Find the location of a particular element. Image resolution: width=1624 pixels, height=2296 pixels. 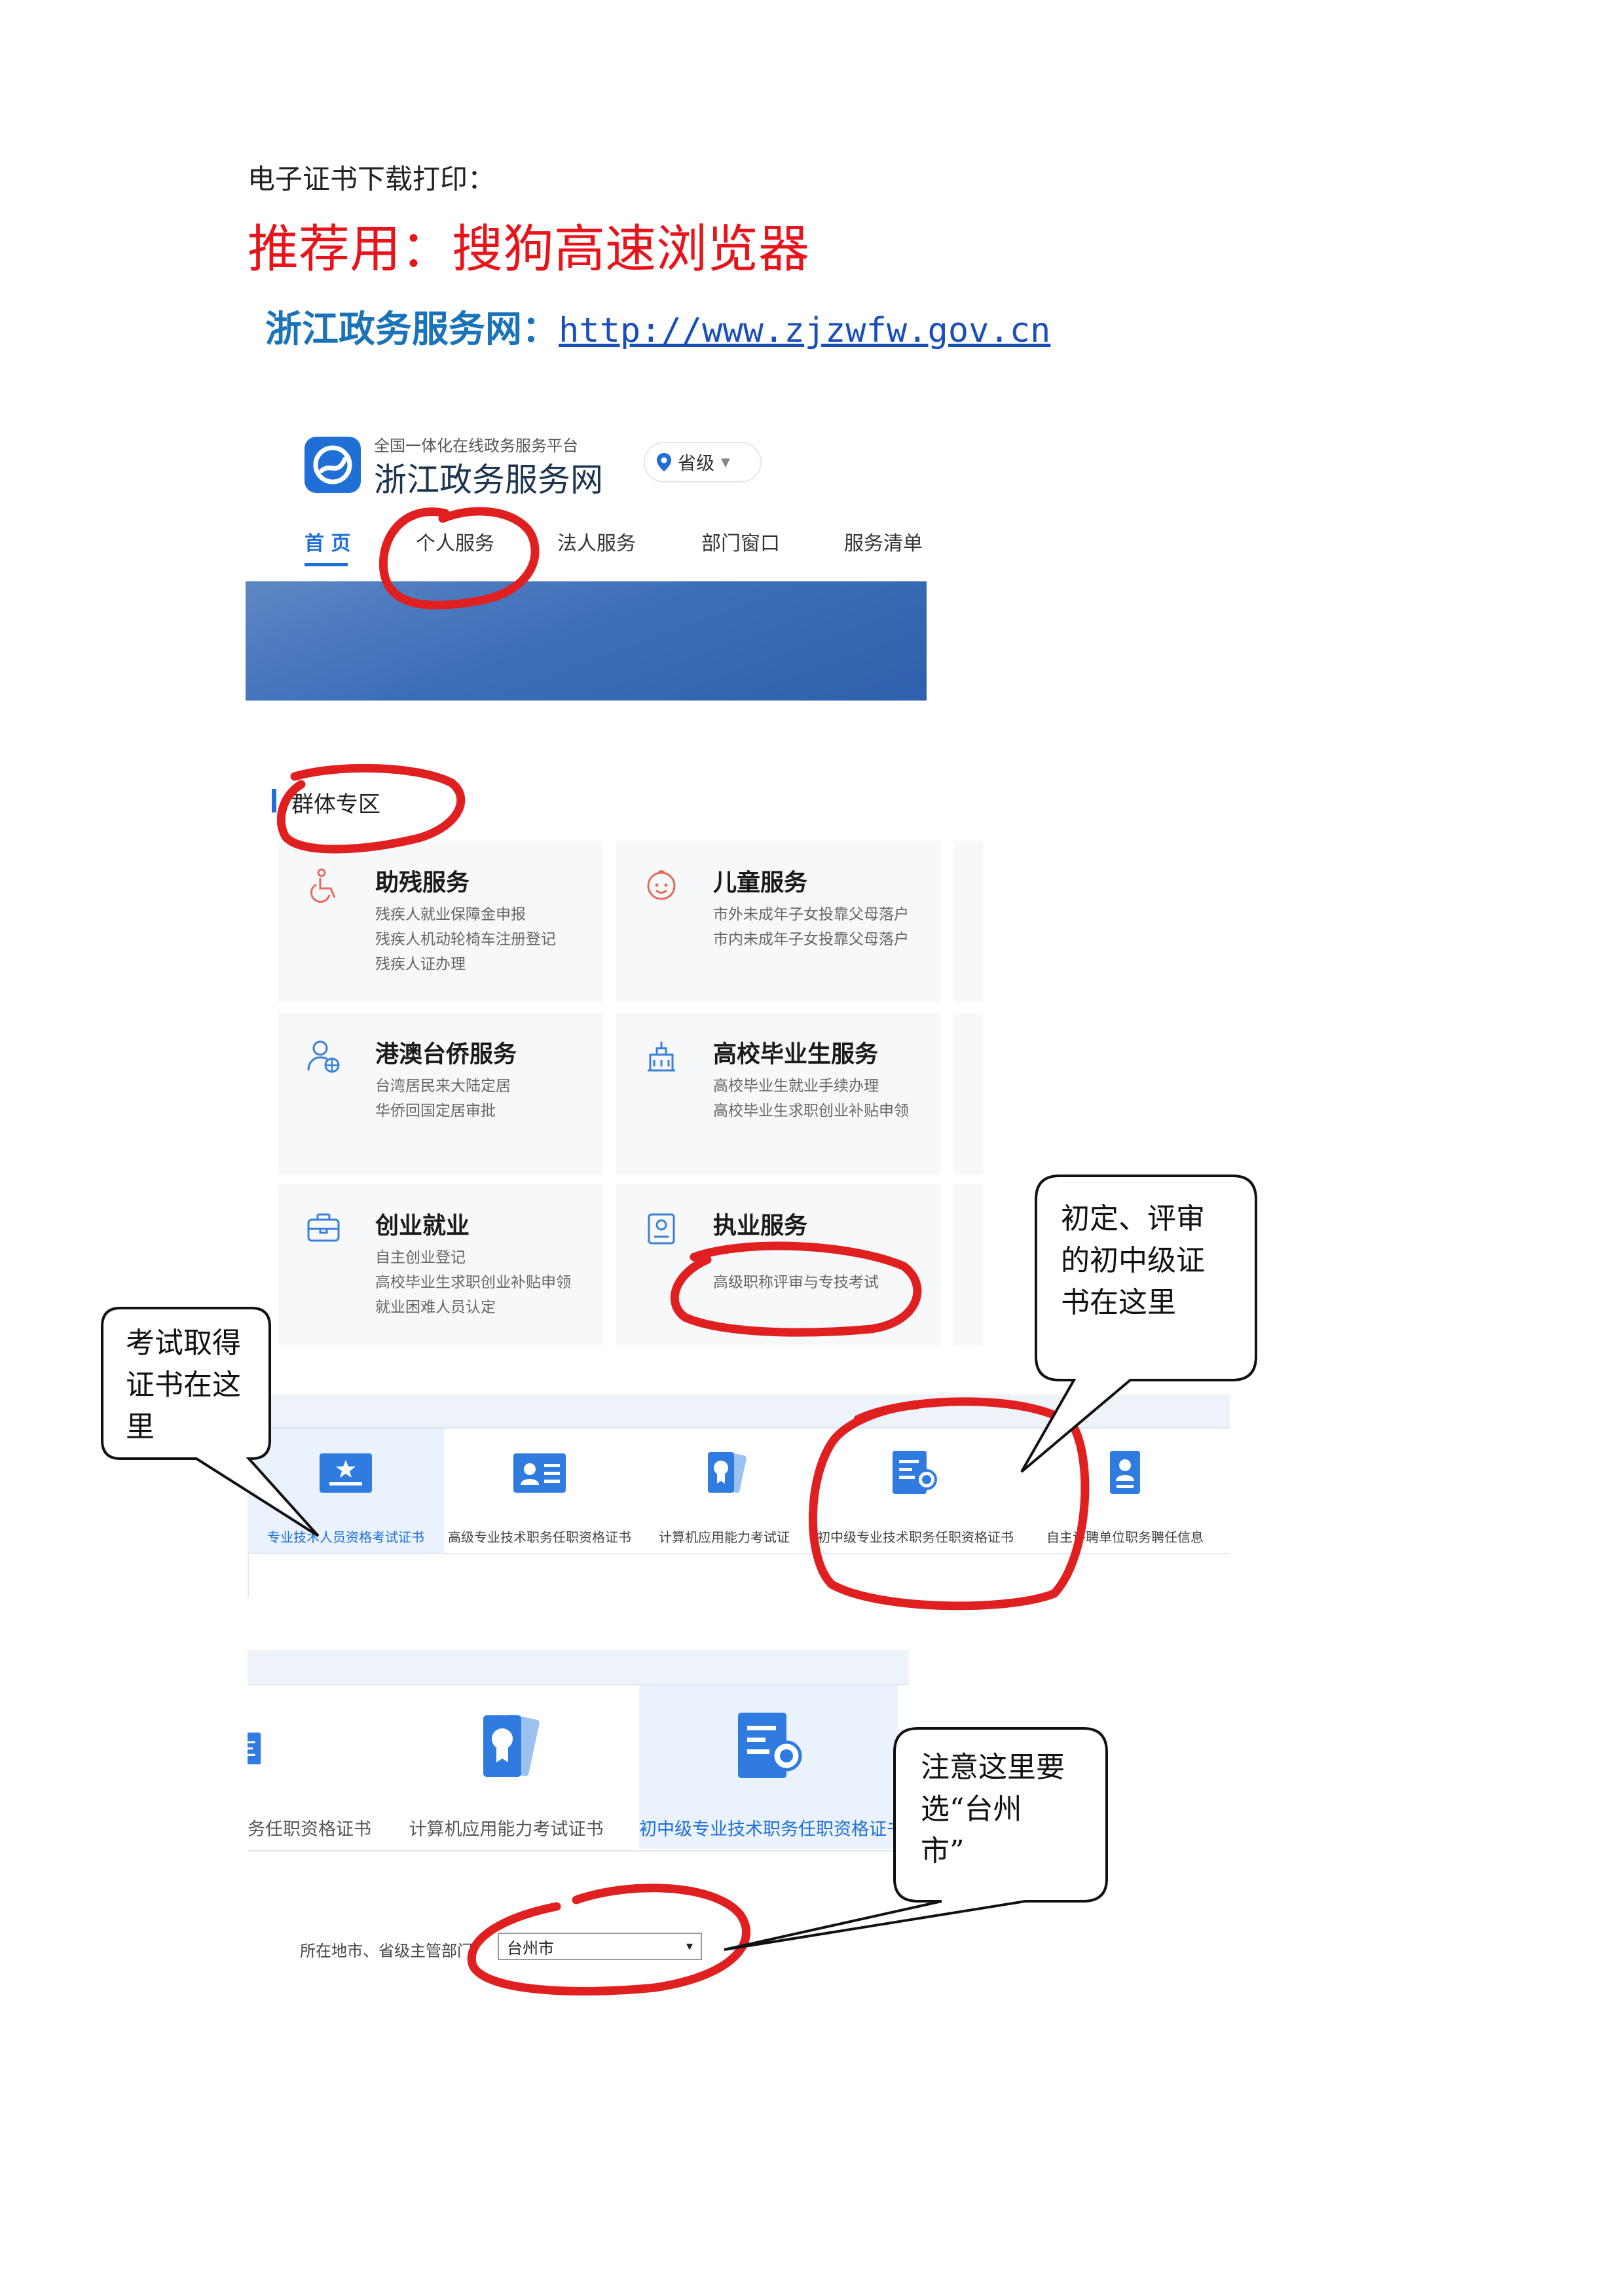

certificate-star-icon is located at coordinates (346, 1473).